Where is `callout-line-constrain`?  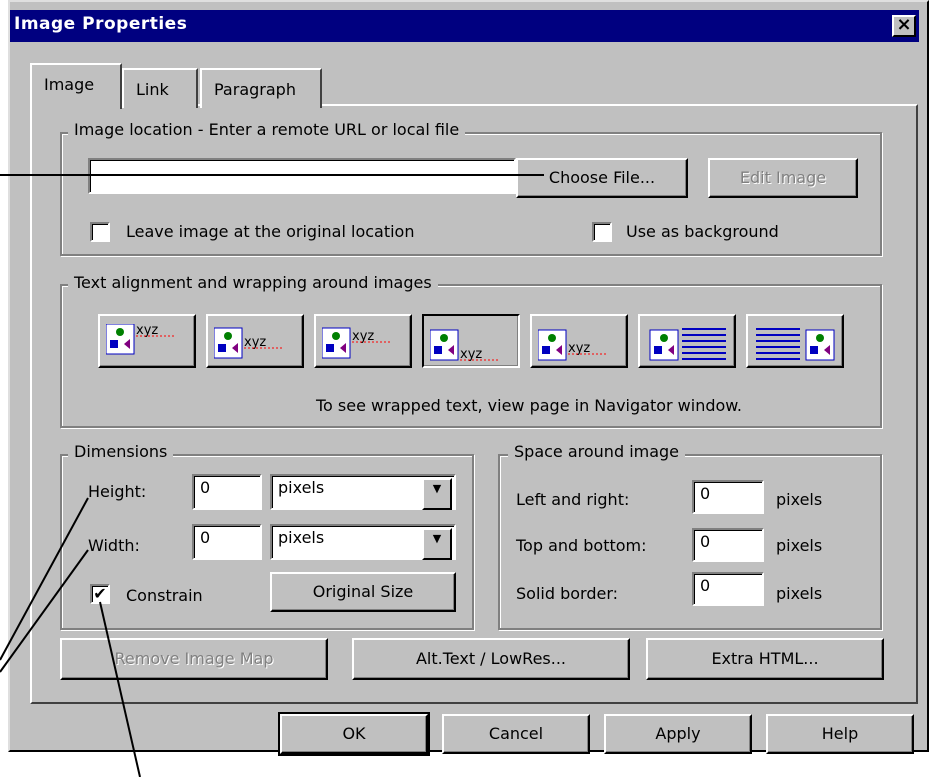
callout-line-constrain is located at coordinates (120, 689).